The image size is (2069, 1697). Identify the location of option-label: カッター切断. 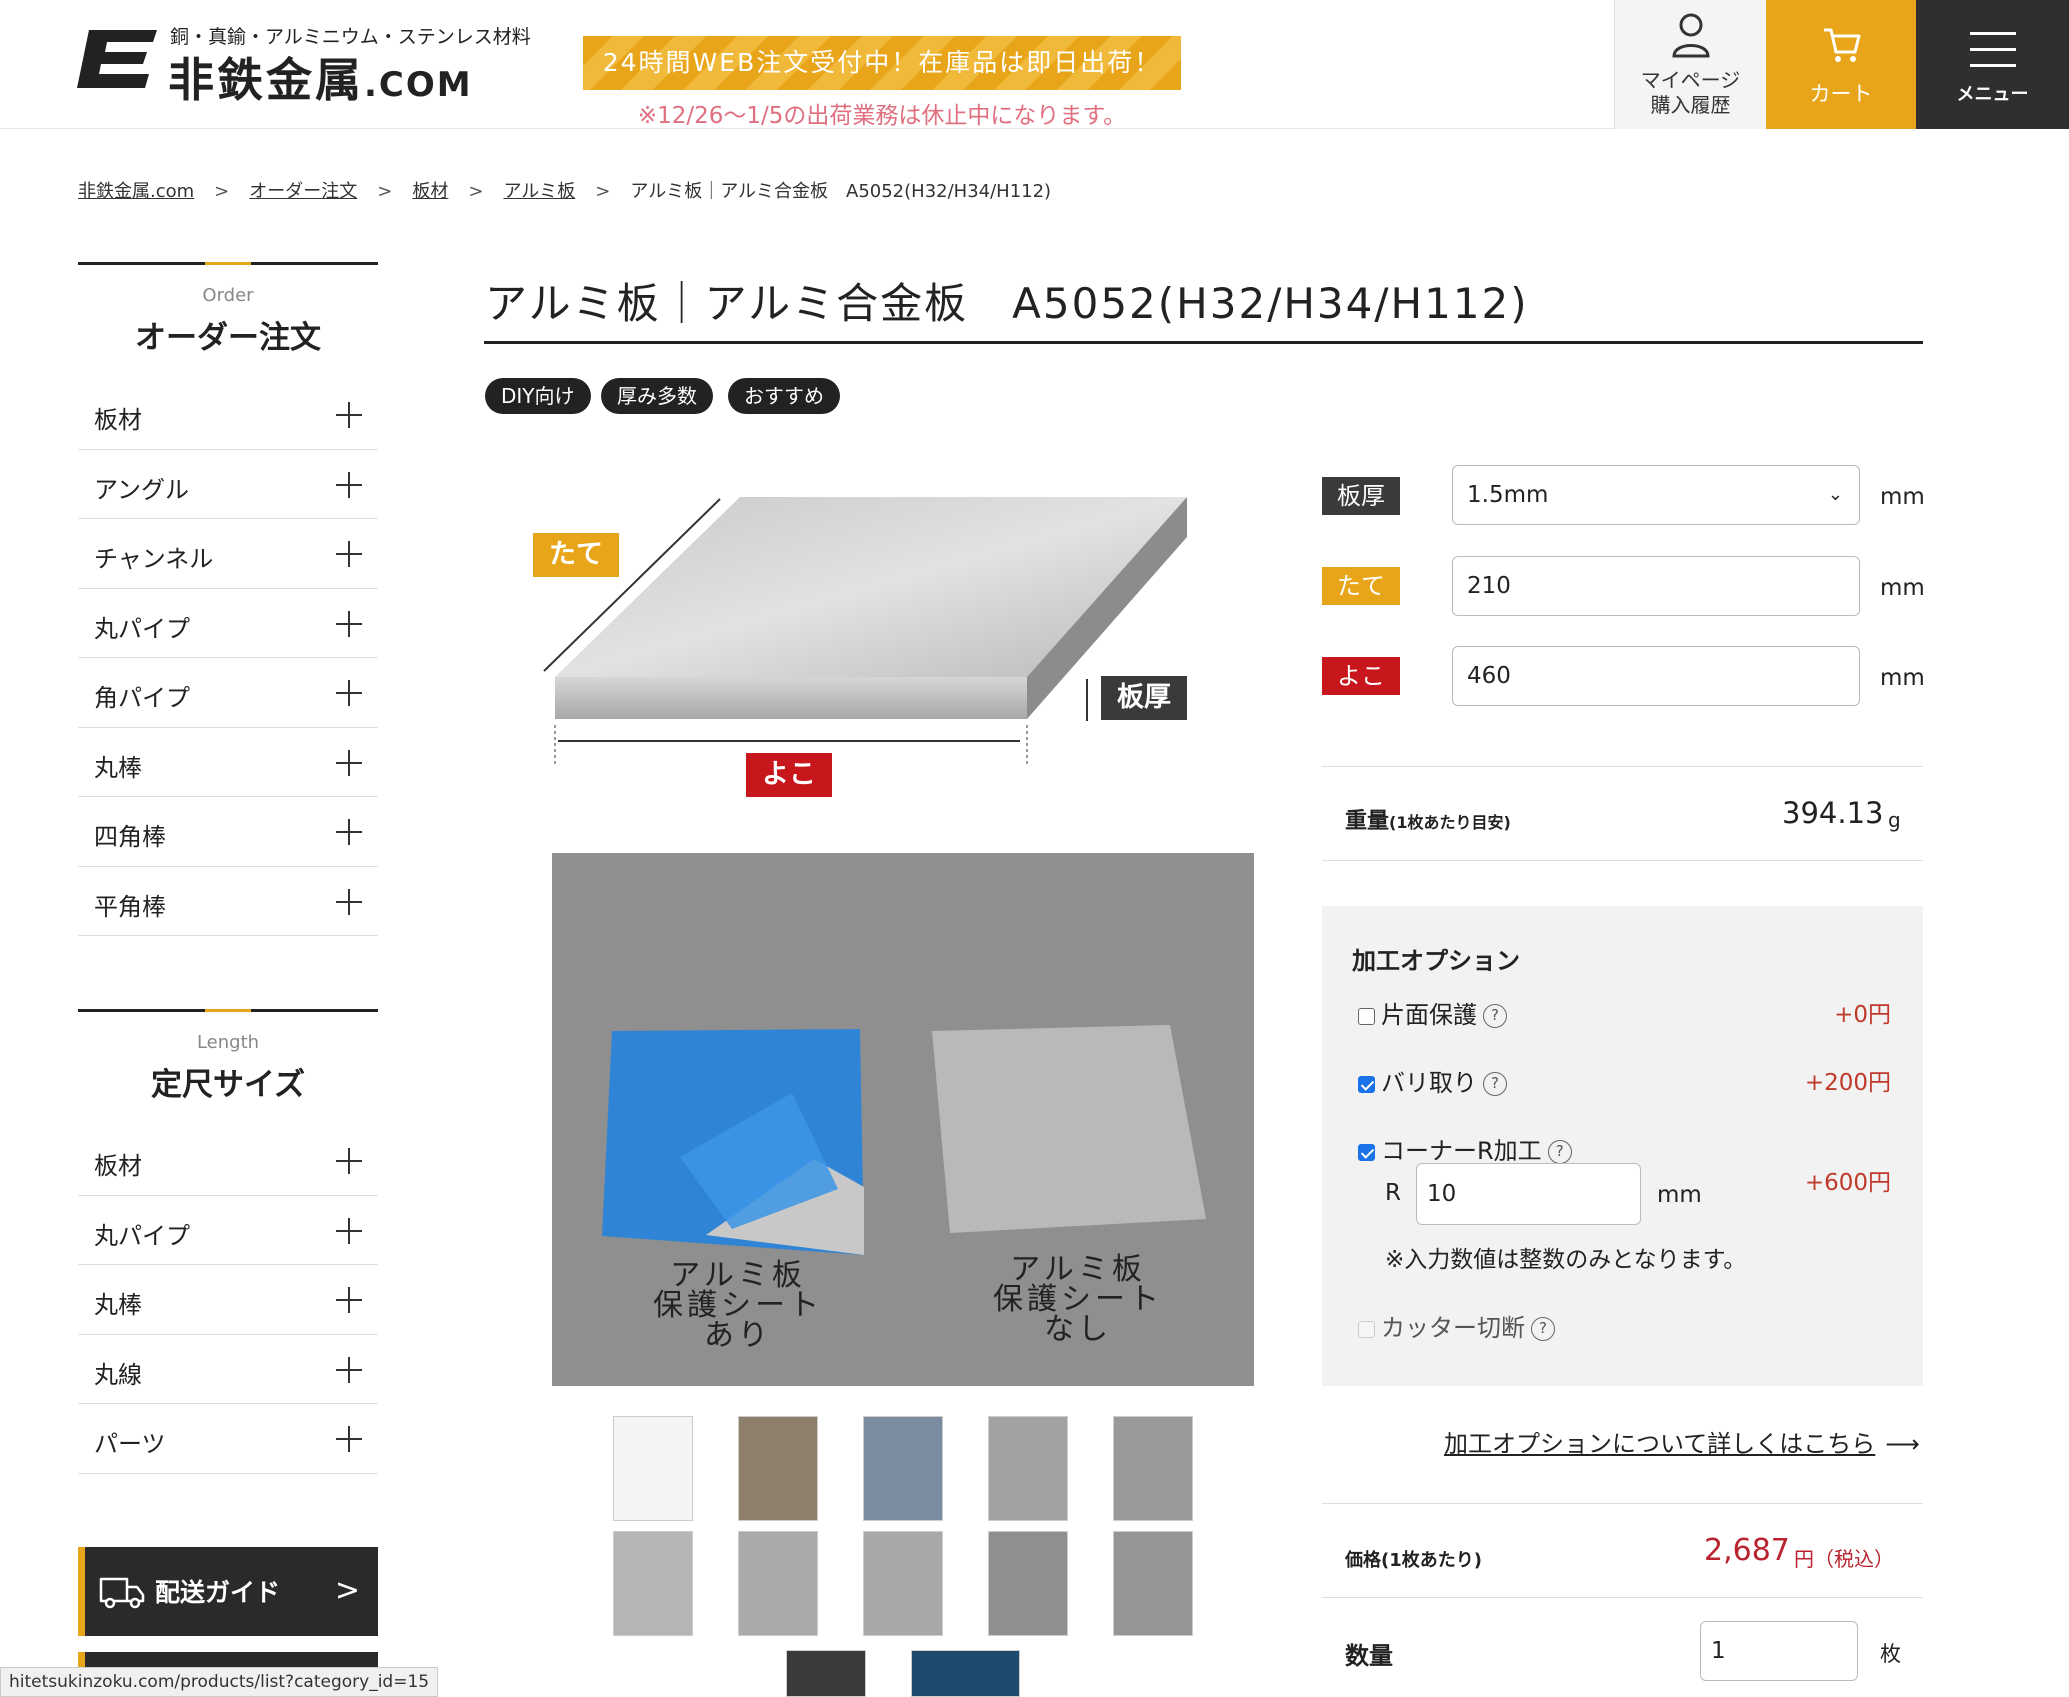
(1453, 1328).